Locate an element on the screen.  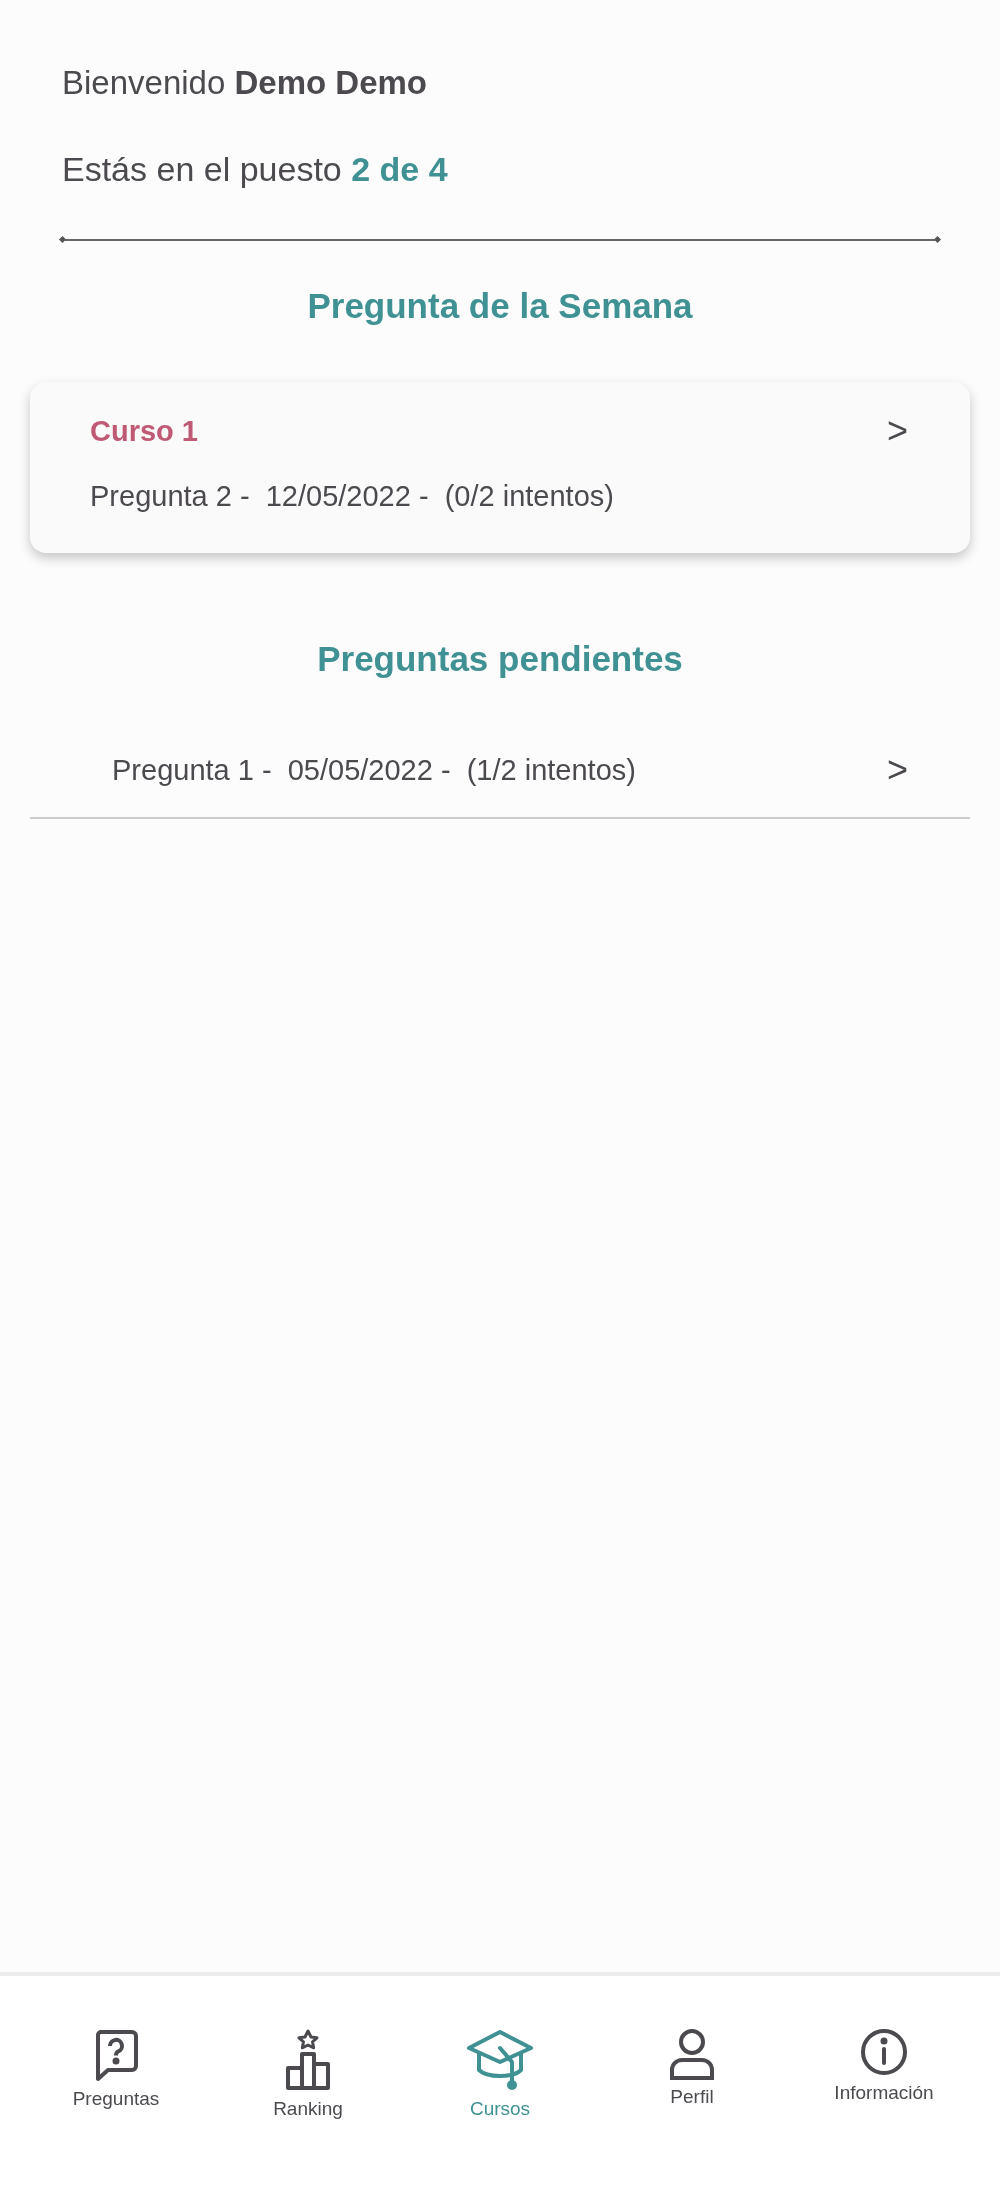
section-heading: Pregunta de la Semana is located at coordinates (500, 306).